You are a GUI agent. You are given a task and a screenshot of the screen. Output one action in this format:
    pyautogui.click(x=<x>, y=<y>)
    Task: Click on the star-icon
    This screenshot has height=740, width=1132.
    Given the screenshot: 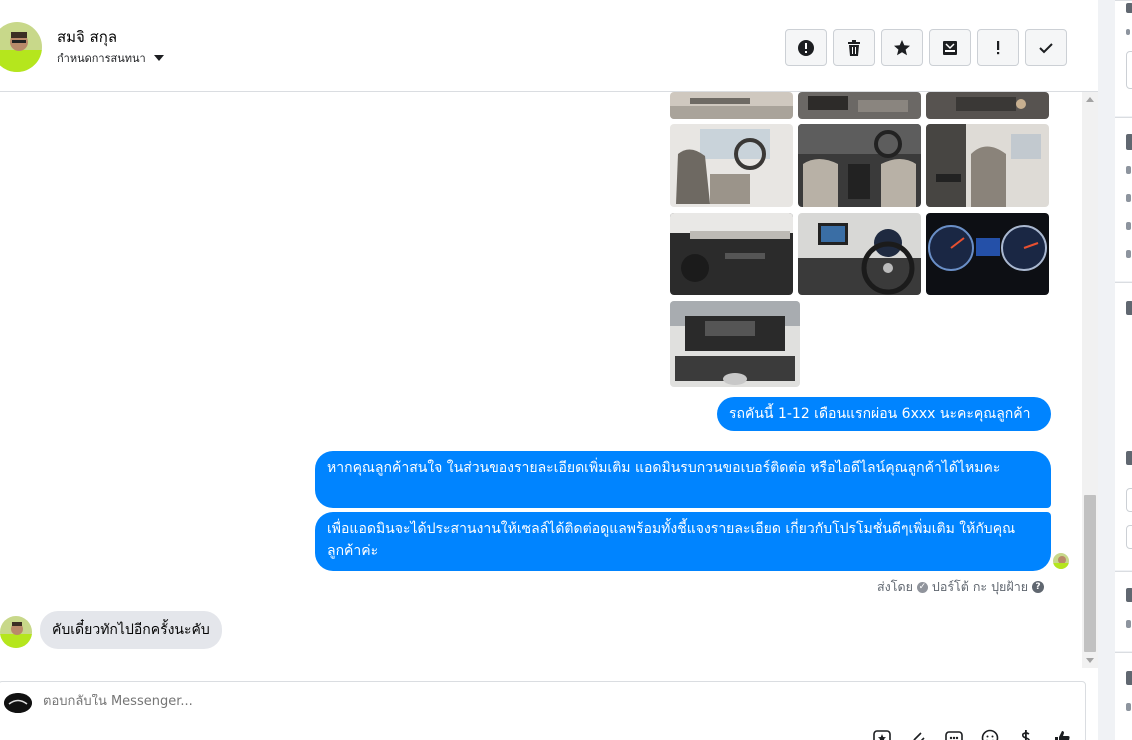 What is the action you would take?
    pyautogui.click(x=902, y=47)
    